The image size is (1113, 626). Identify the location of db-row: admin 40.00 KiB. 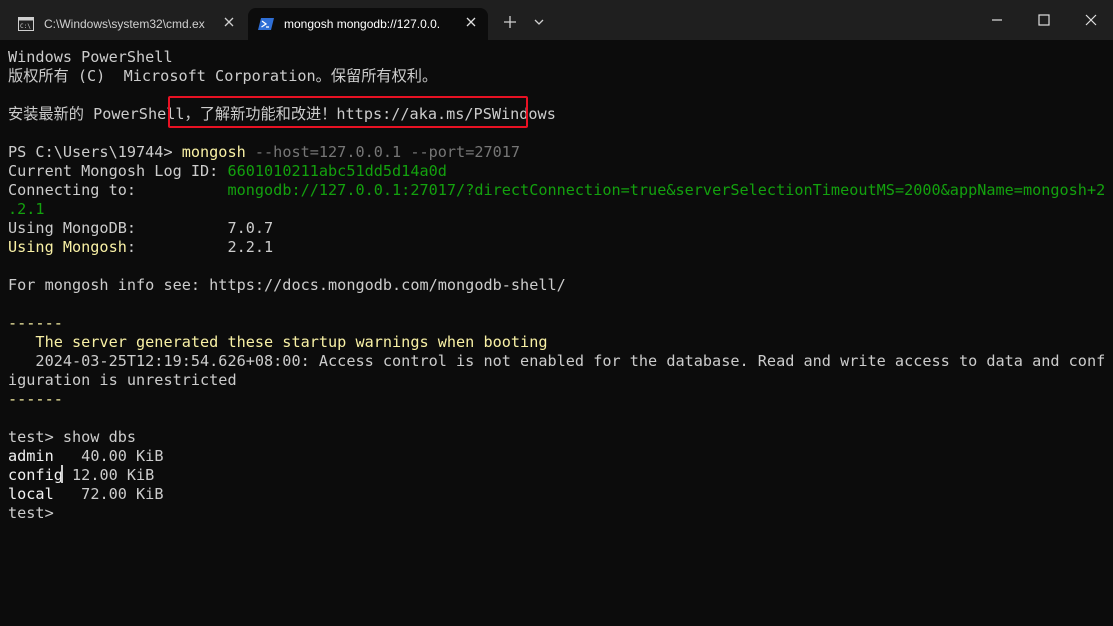
(85, 456).